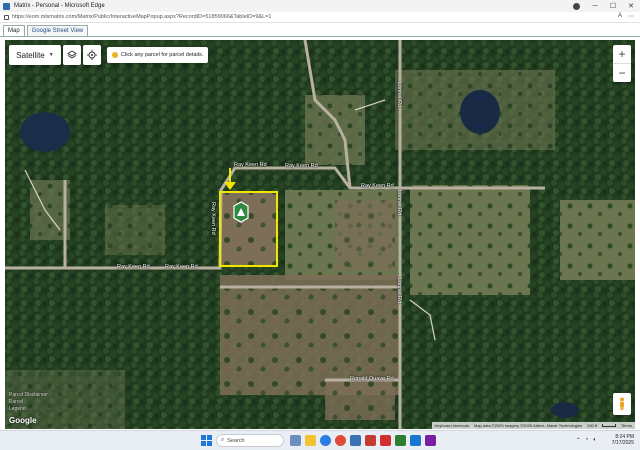 This screenshot has height=450, width=640. I want to click on task-view-icon, so click(295, 440).